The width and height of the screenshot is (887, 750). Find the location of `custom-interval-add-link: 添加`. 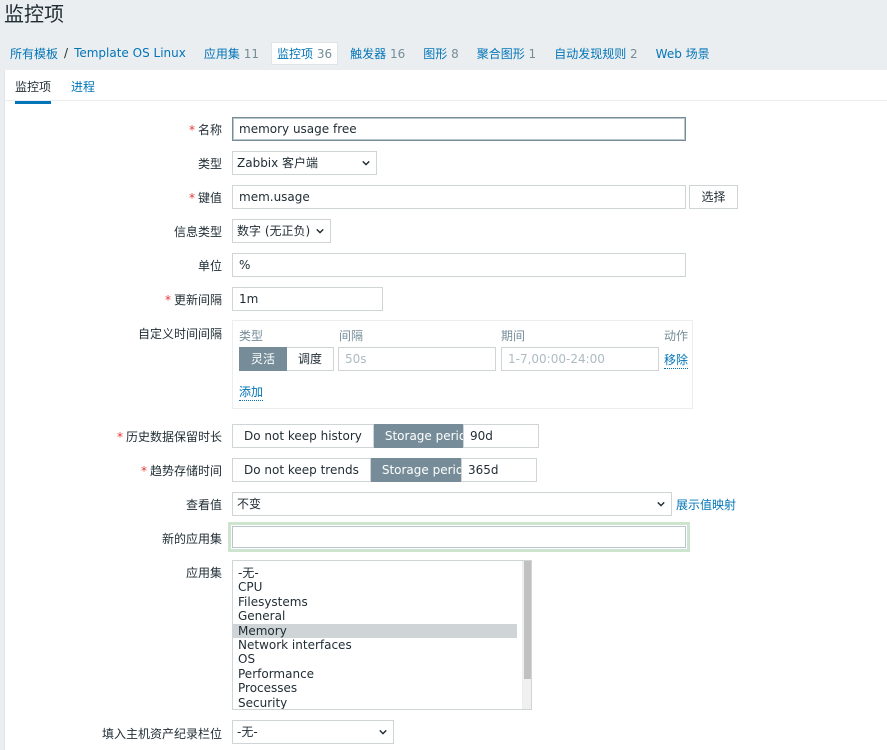

custom-interval-add-link: 添加 is located at coordinates (251, 392).